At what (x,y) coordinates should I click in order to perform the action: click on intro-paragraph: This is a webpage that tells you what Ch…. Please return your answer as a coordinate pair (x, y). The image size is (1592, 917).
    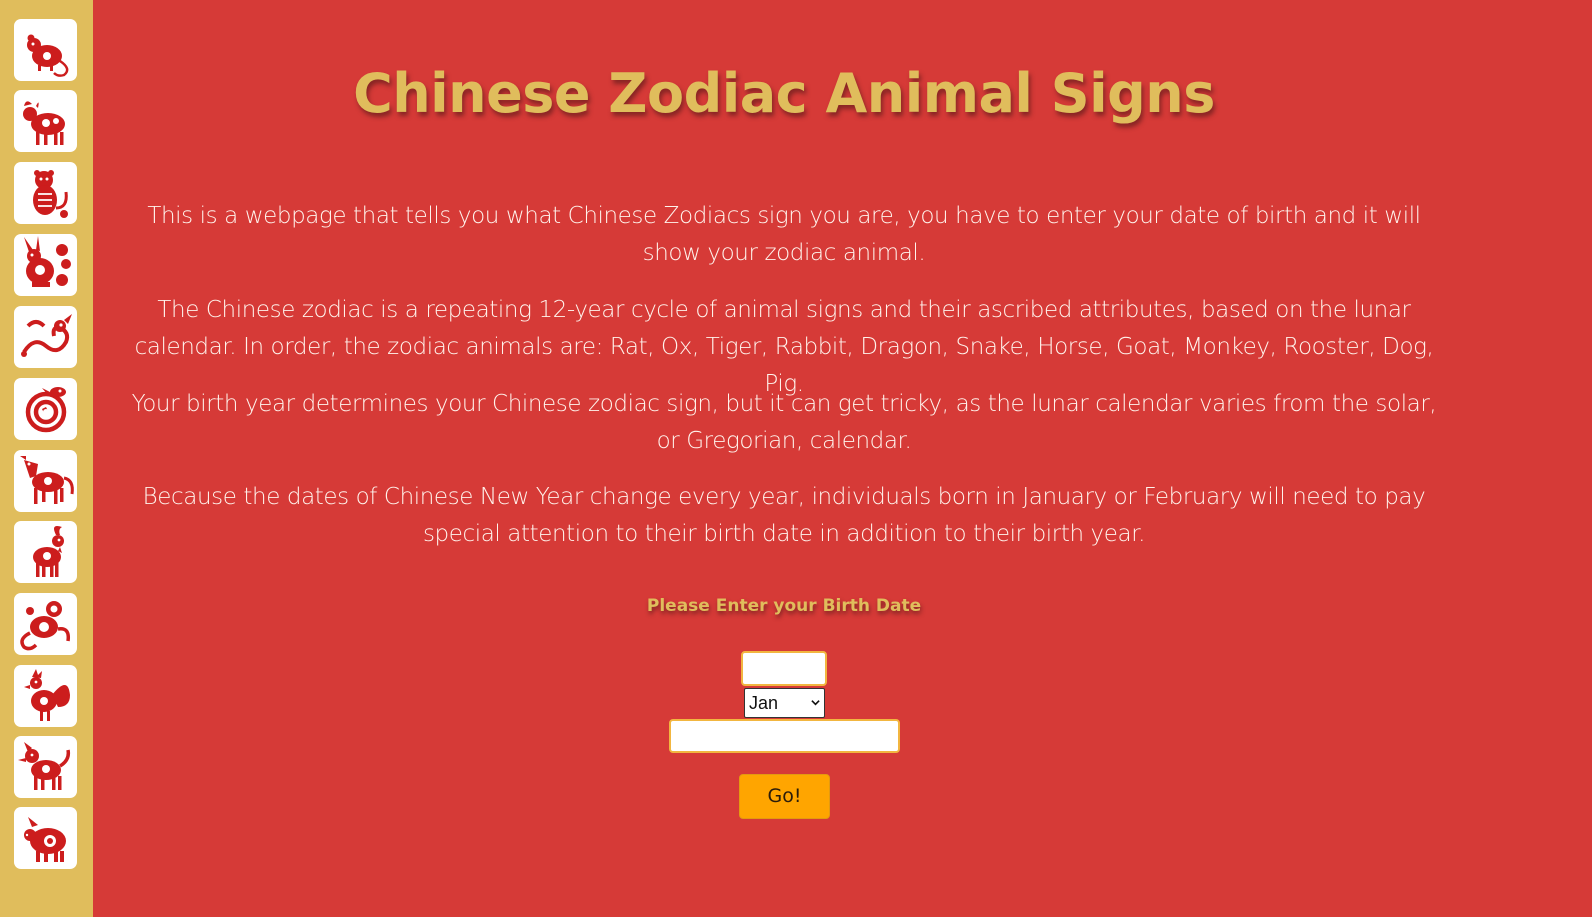
    Looking at the image, I should click on (784, 234).